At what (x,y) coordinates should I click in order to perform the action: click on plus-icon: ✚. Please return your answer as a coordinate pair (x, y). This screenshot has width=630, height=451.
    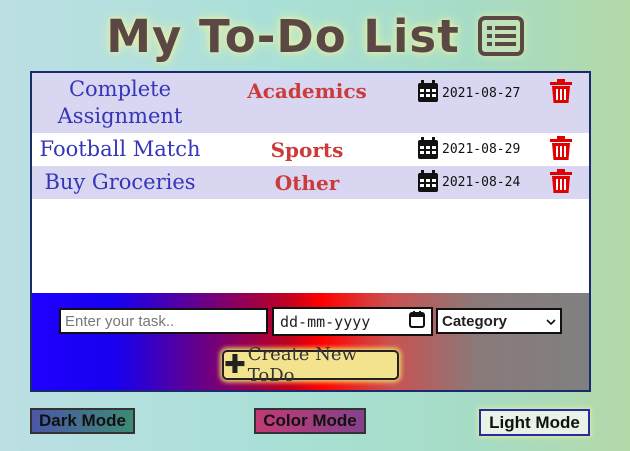
    Looking at the image, I should click on (235, 365).